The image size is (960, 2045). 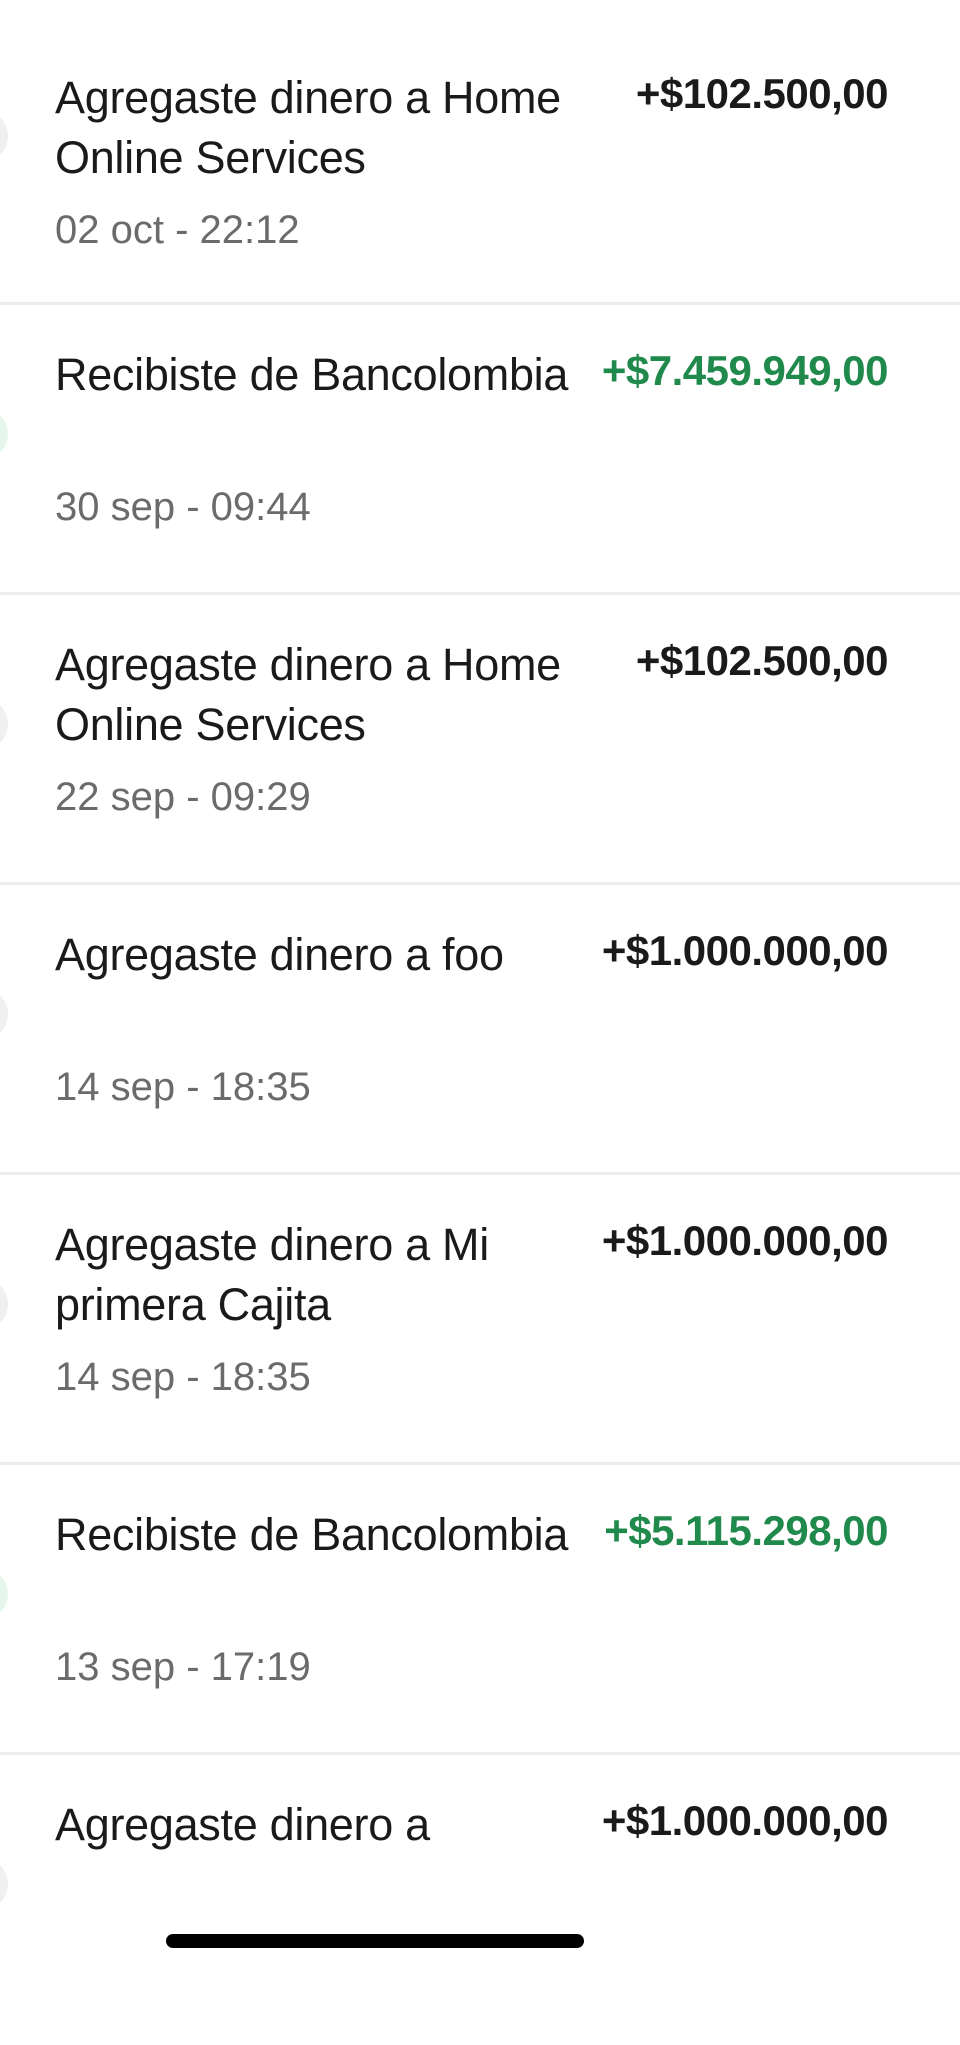 I want to click on transaction-title: Agregaste dinero a Mi primera Cajita, so click(x=272, y=1274).